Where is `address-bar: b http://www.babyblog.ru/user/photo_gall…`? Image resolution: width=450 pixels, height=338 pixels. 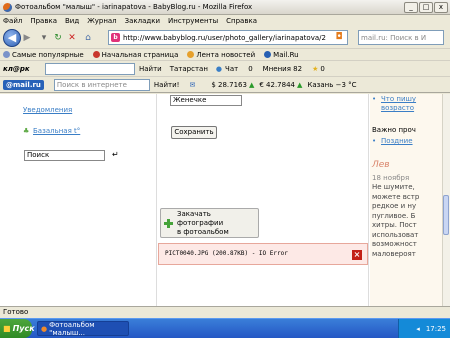 address-bar: b http://www.babyblog.ru/user/photo_gall… is located at coordinates (228, 37).